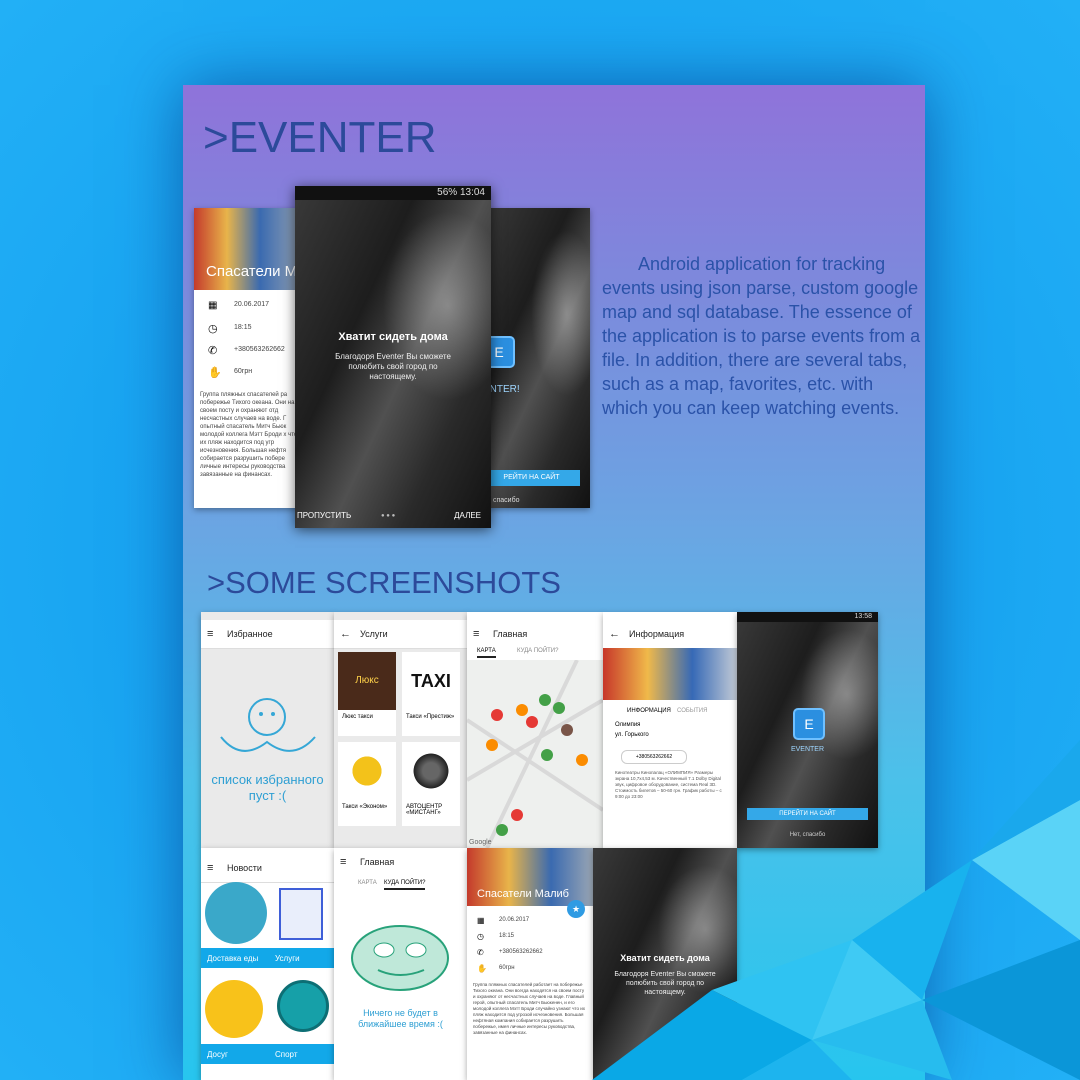 This screenshot has height=1080, width=1080. What do you see at coordinates (374, 634) in the screenshot?
I see `services-title: Услуги` at bounding box center [374, 634].